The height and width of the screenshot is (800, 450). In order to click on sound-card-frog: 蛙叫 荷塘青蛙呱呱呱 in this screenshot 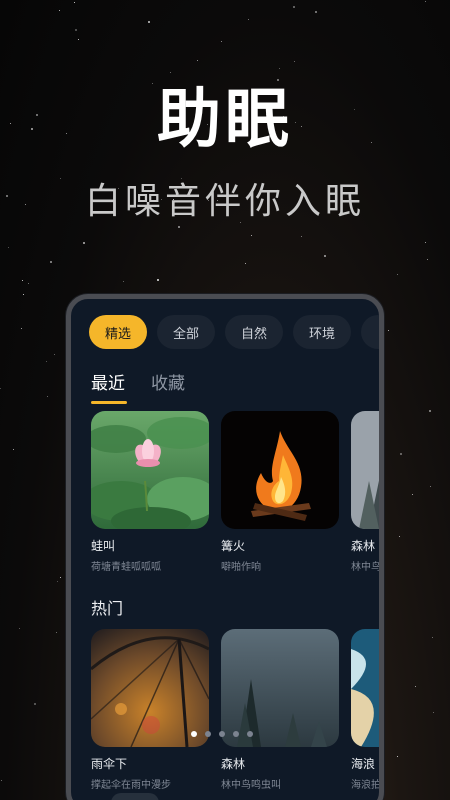, I will do `click(150, 492)`.